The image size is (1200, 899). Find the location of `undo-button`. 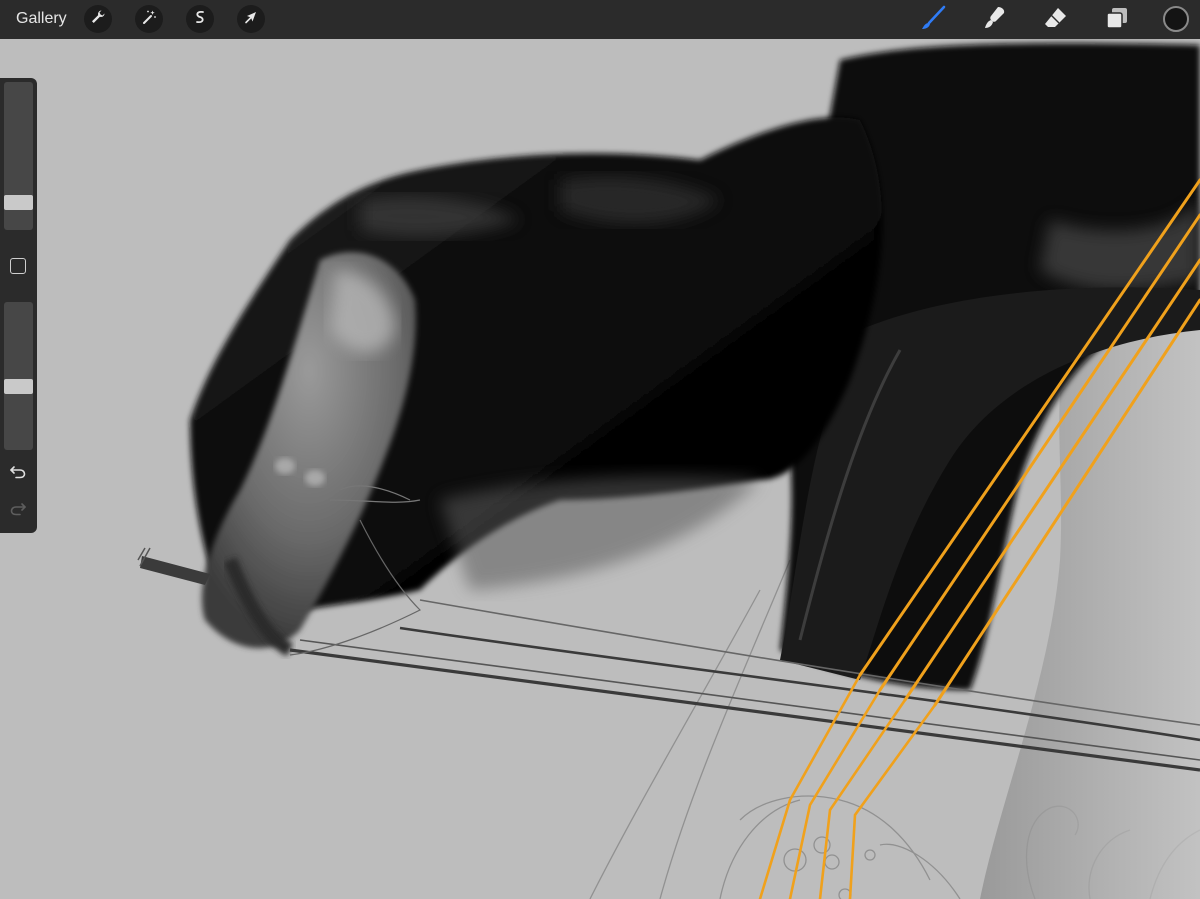

undo-button is located at coordinates (18, 474).